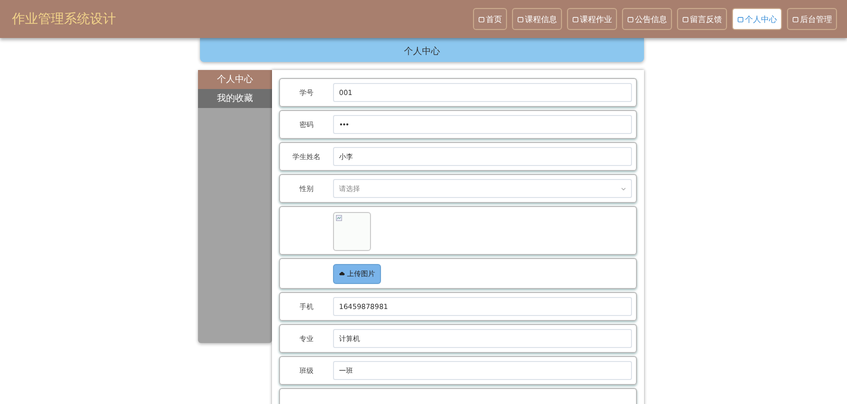 Image resolution: width=847 pixels, height=404 pixels. What do you see at coordinates (623, 188) in the screenshot?
I see `caret-icon` at bounding box center [623, 188].